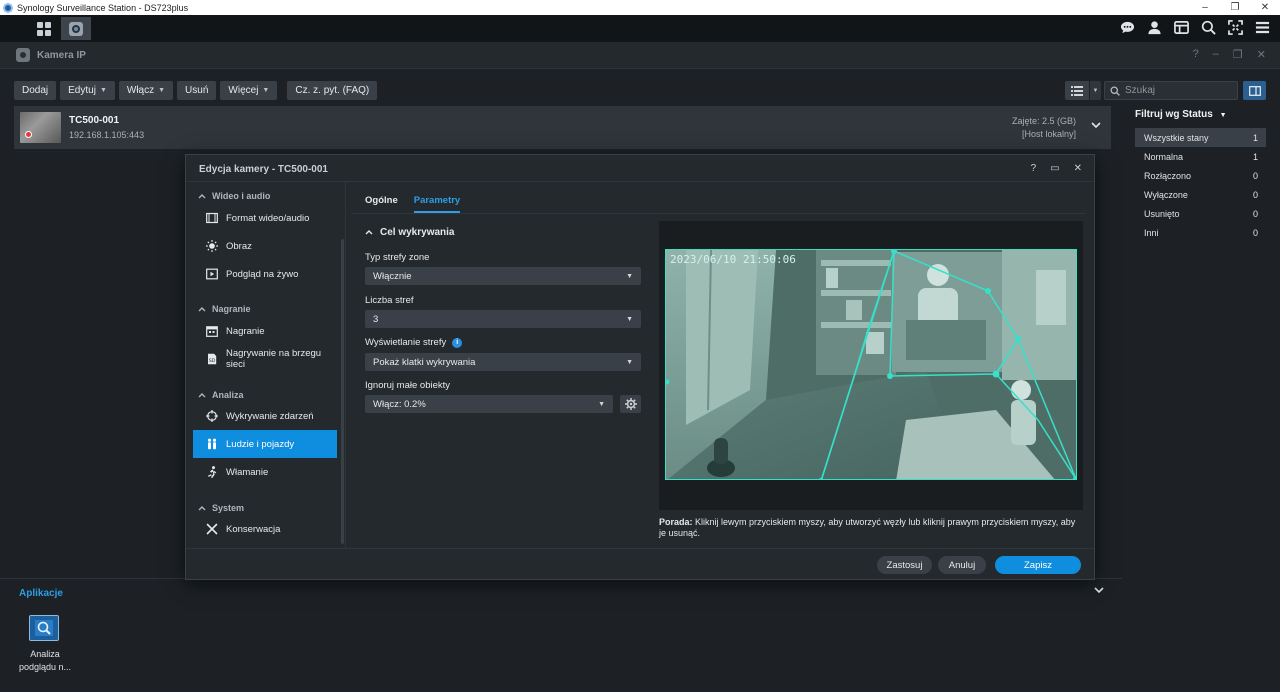 The image size is (1280, 692). What do you see at coordinates (1238, 54) in the screenshot?
I see `app-maximize-button: ❐` at bounding box center [1238, 54].